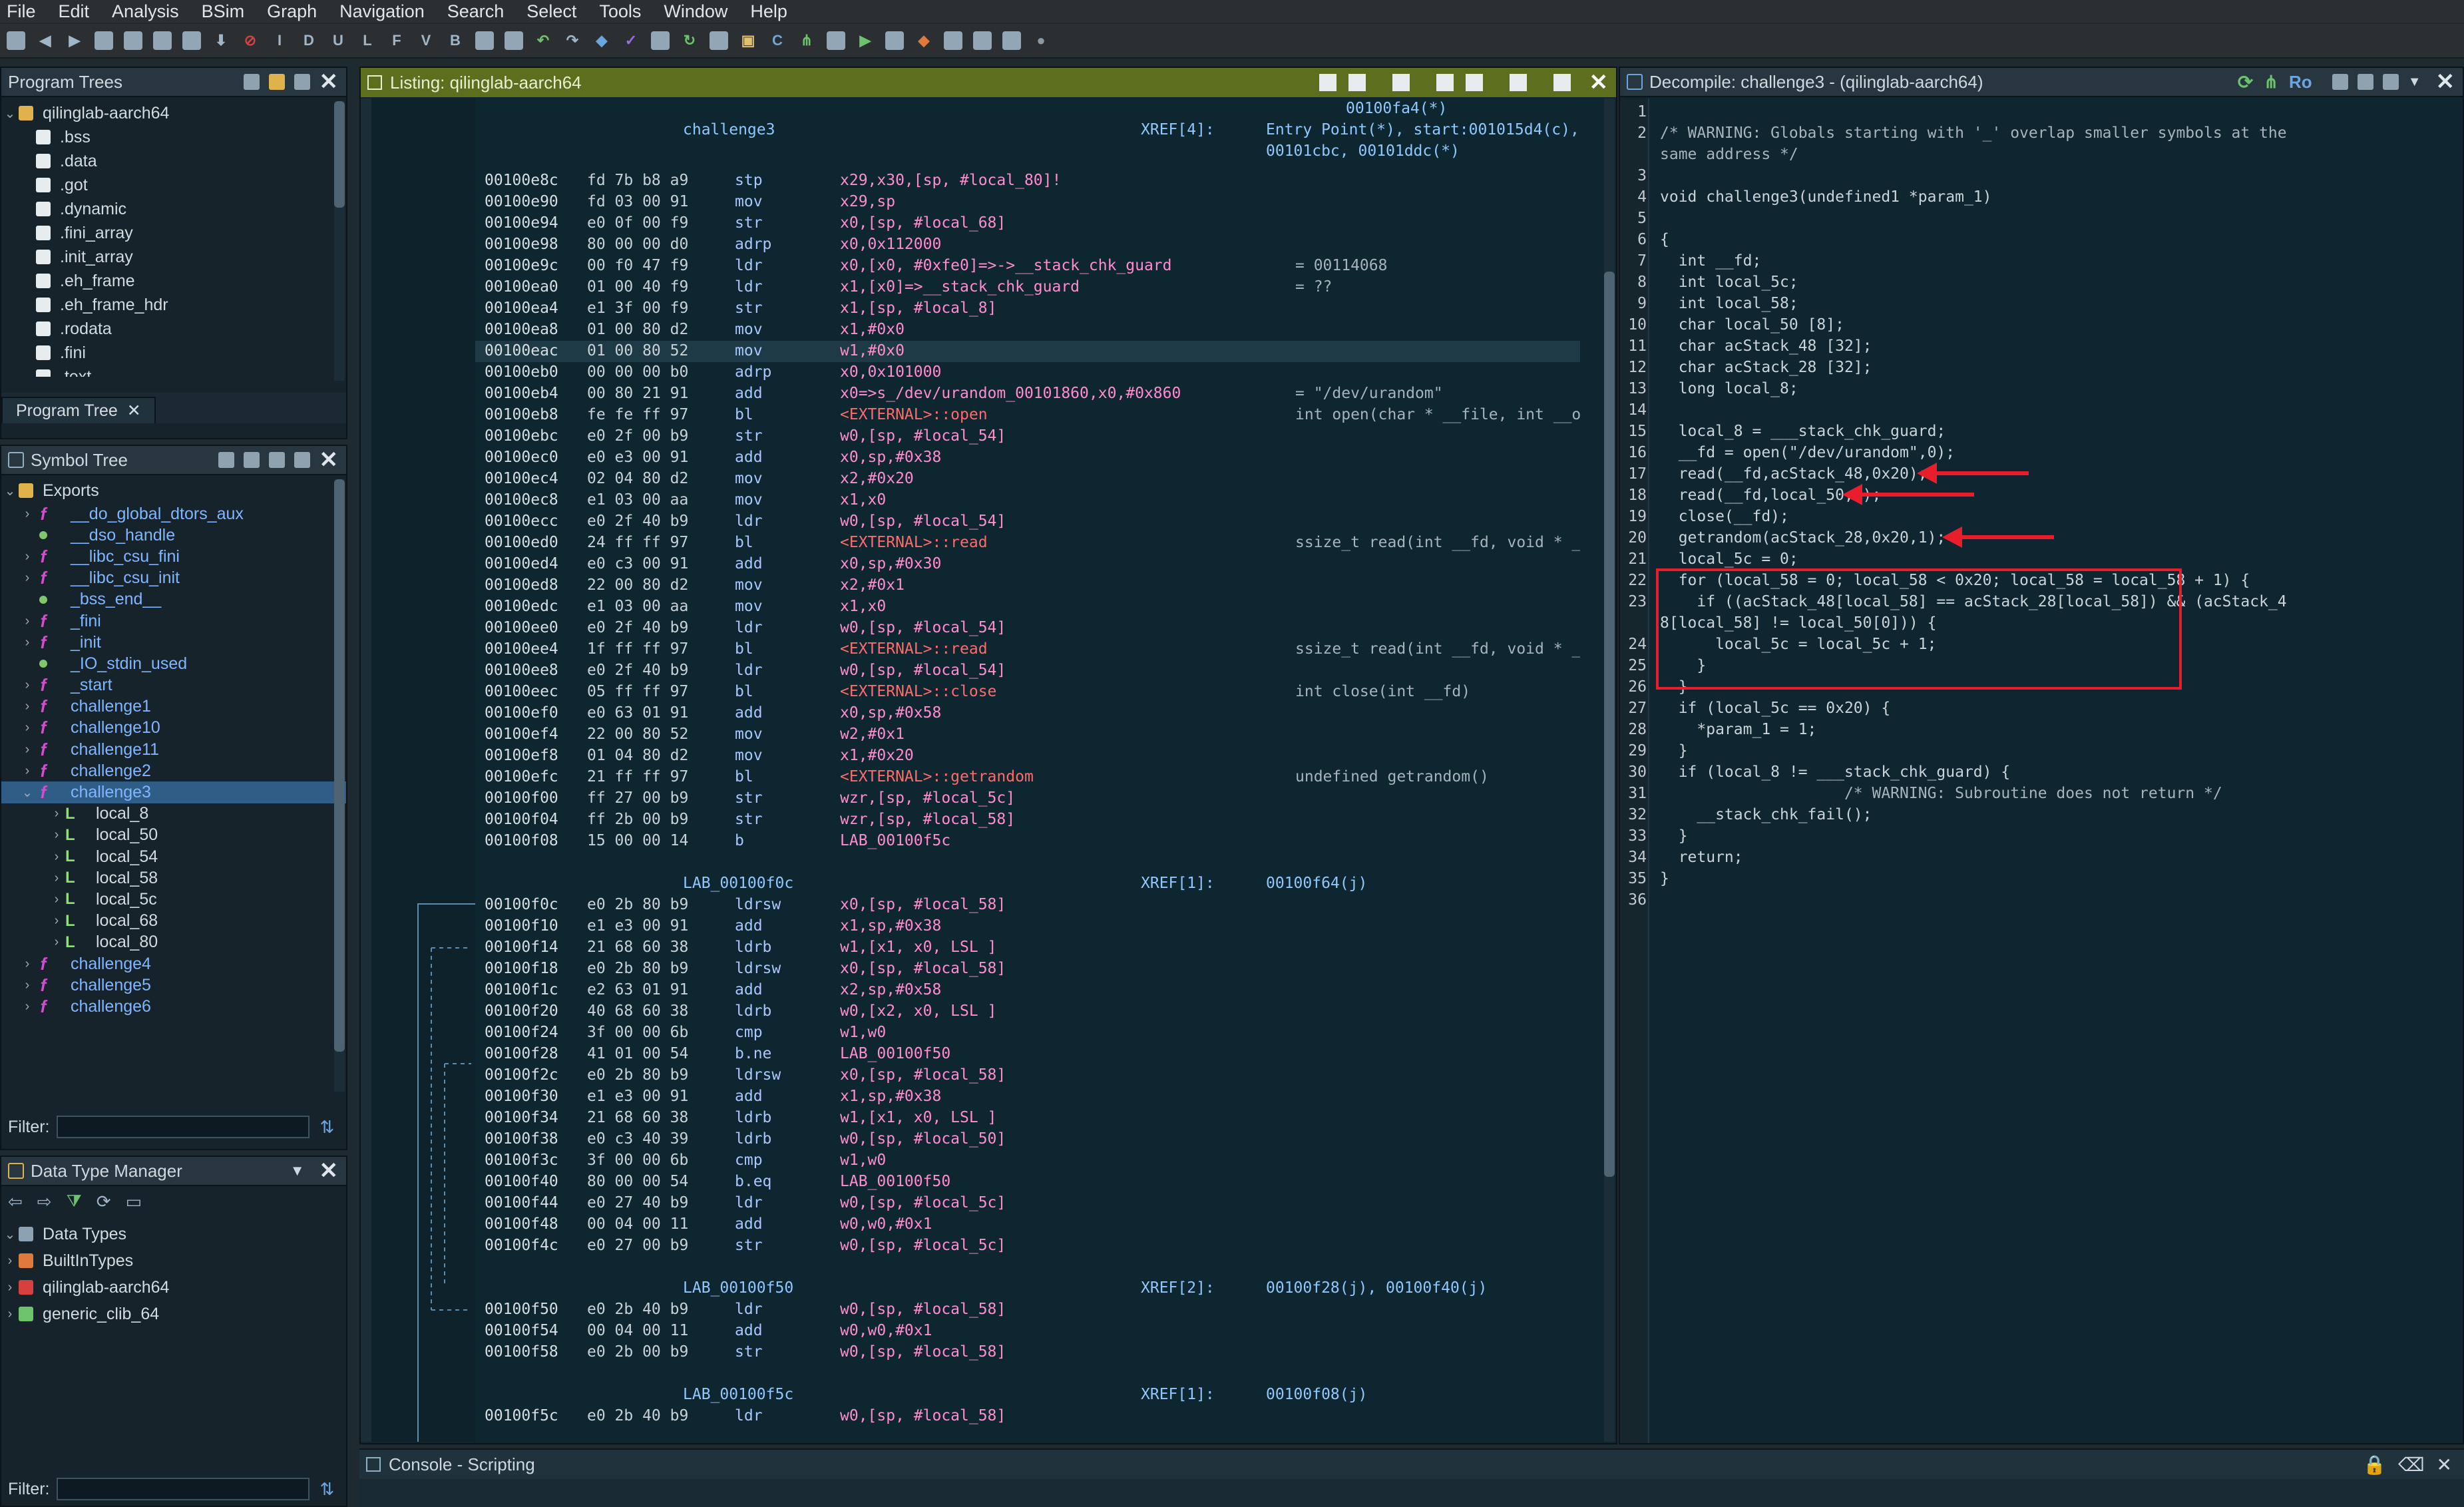  I want to click on decompile-line: 30 if (local_8 != ___stack_chk_guard) {, so click(2041, 772).